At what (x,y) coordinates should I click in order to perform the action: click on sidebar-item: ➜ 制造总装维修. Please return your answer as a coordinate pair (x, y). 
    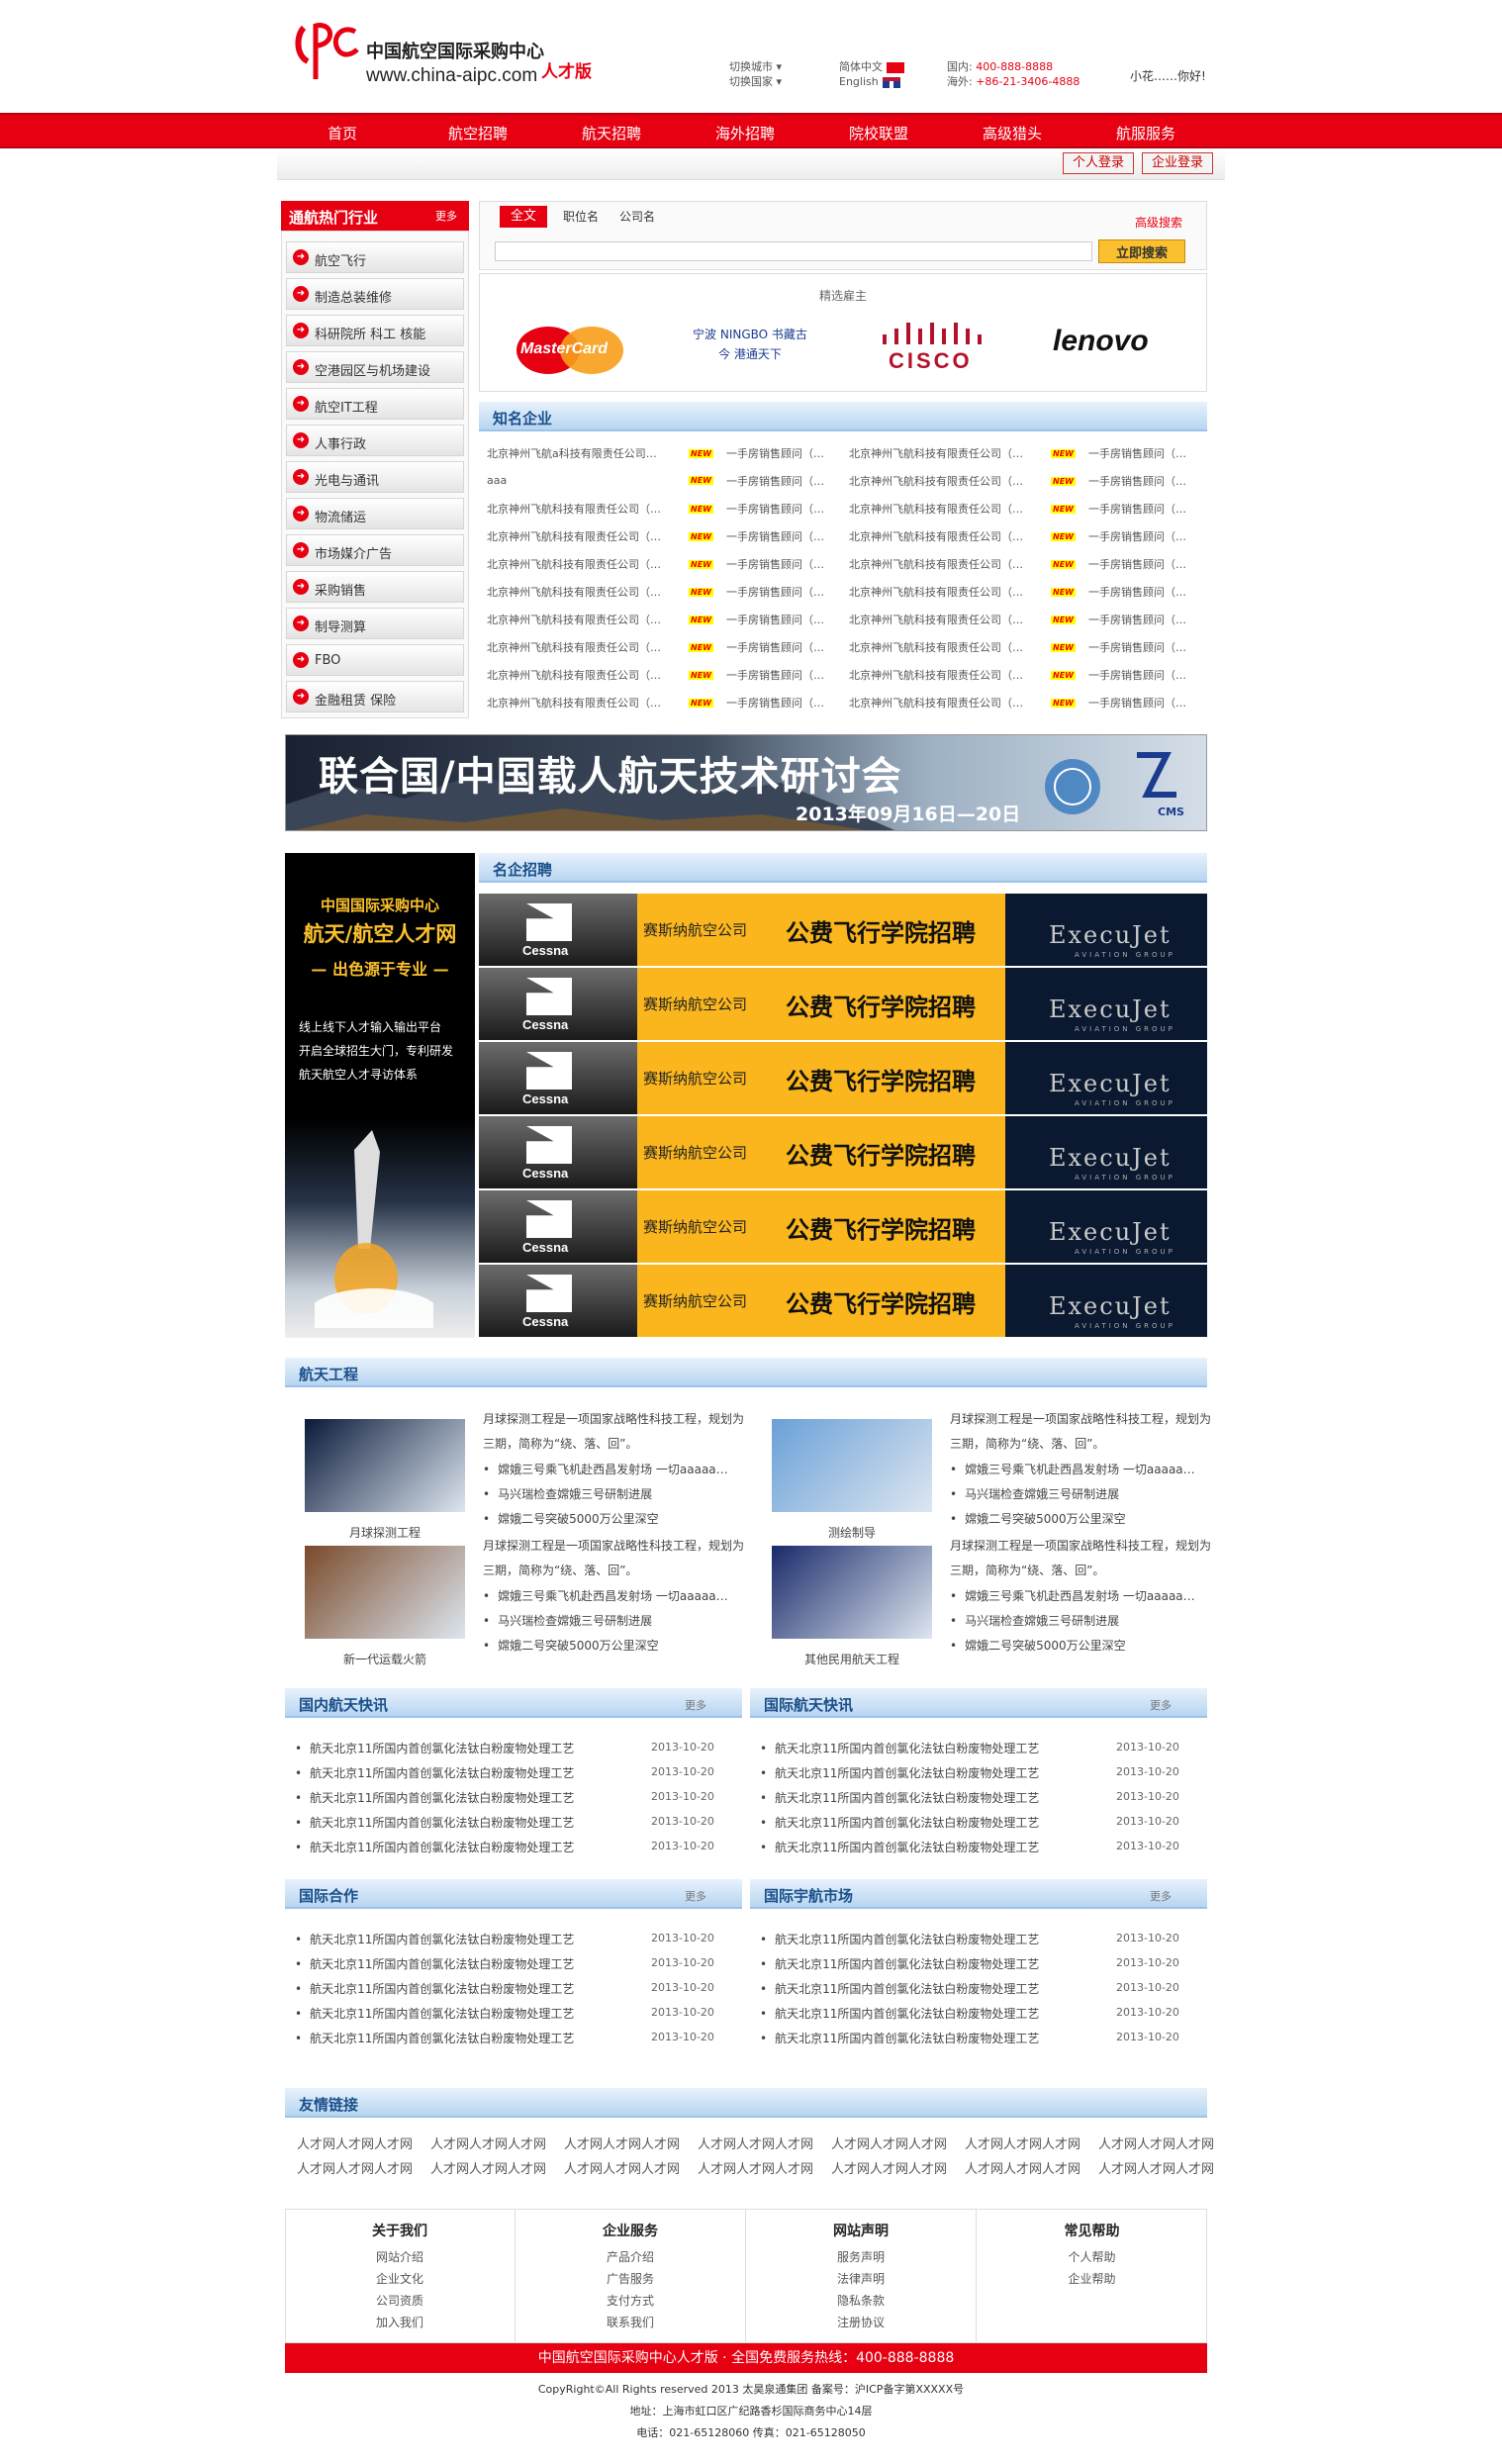
    Looking at the image, I should click on (375, 294).